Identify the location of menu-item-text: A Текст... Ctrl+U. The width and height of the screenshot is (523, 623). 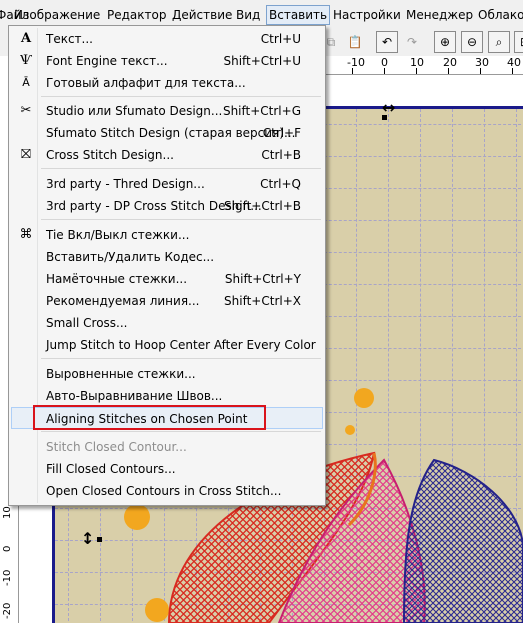
(167, 39).